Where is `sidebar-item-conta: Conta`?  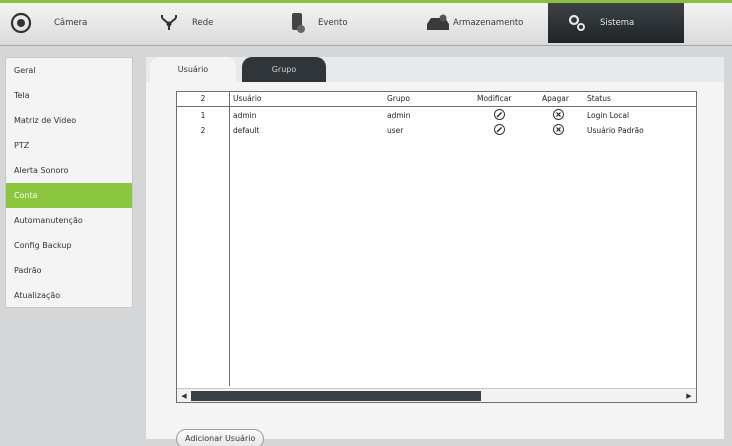
sidebar-item-conta: Conta is located at coordinates (69, 195).